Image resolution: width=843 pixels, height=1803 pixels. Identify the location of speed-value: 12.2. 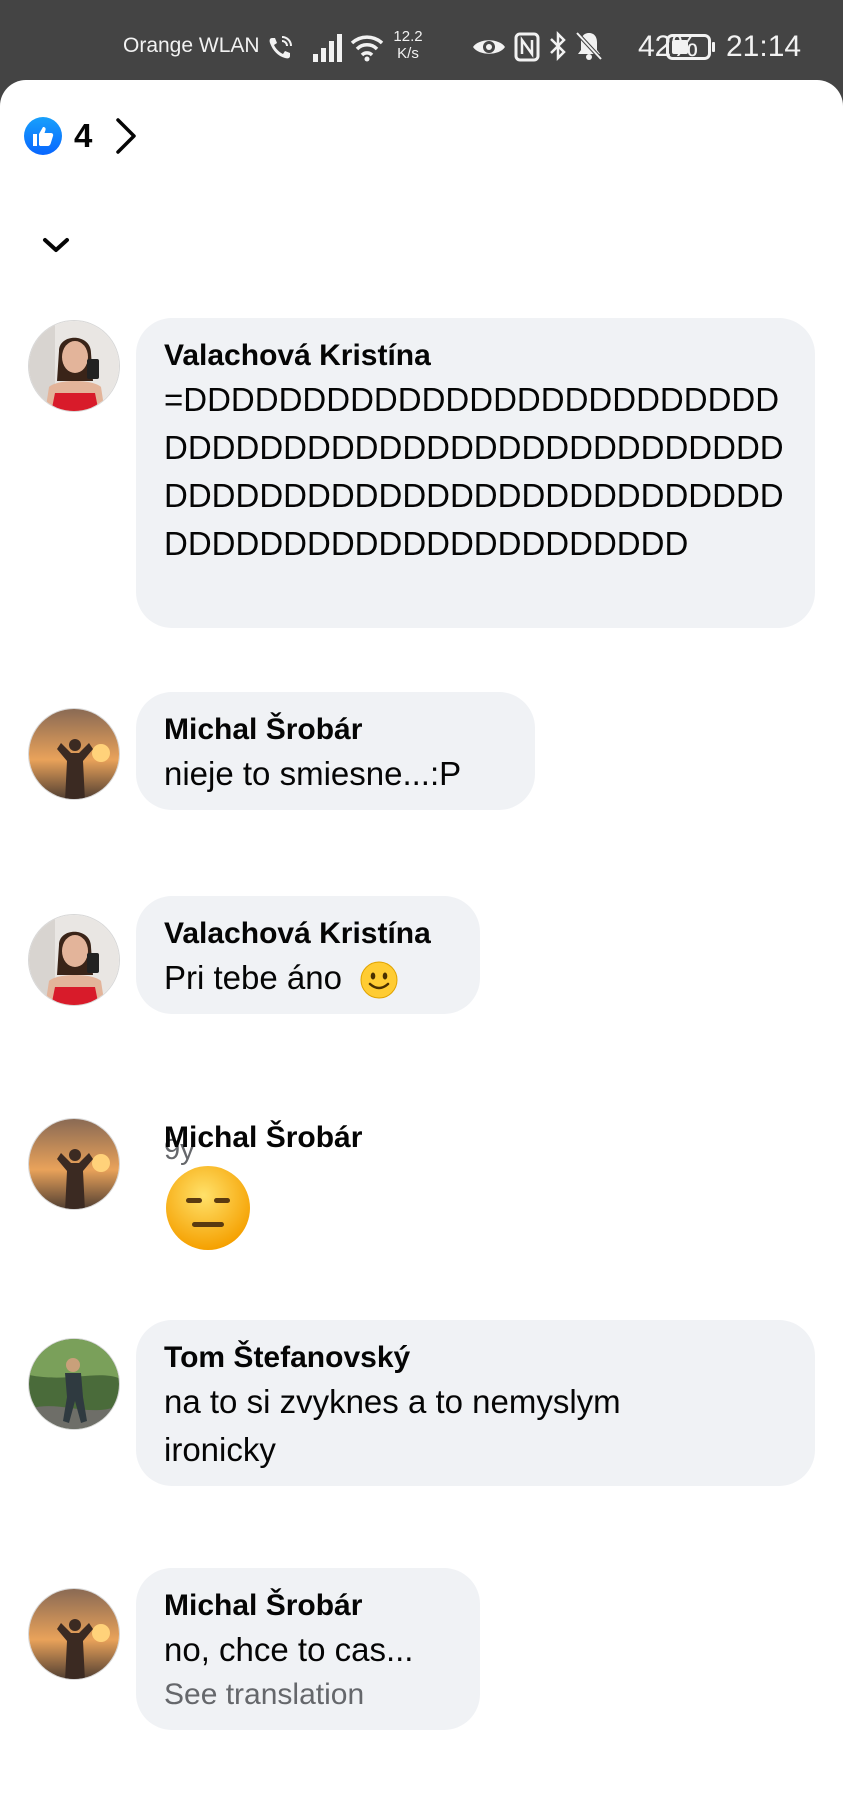
(408, 36).